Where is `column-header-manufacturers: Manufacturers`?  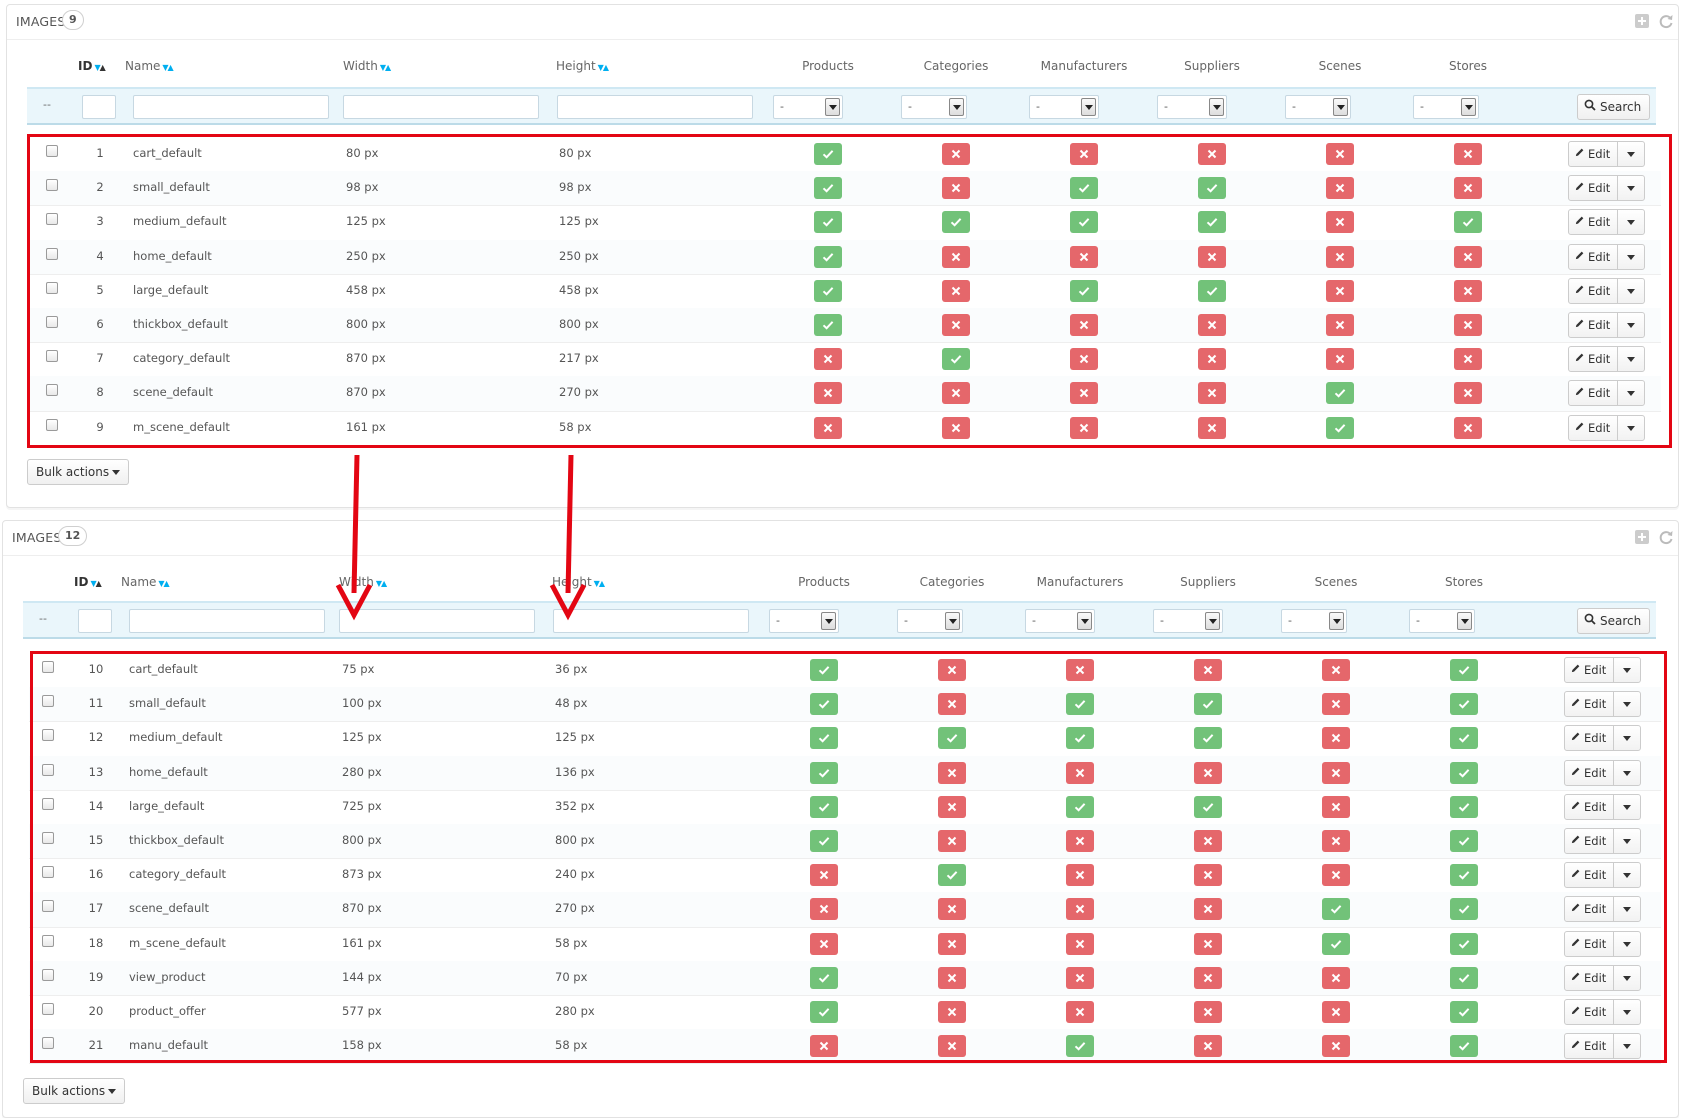 column-header-manufacturers: Manufacturers is located at coordinates (1080, 582).